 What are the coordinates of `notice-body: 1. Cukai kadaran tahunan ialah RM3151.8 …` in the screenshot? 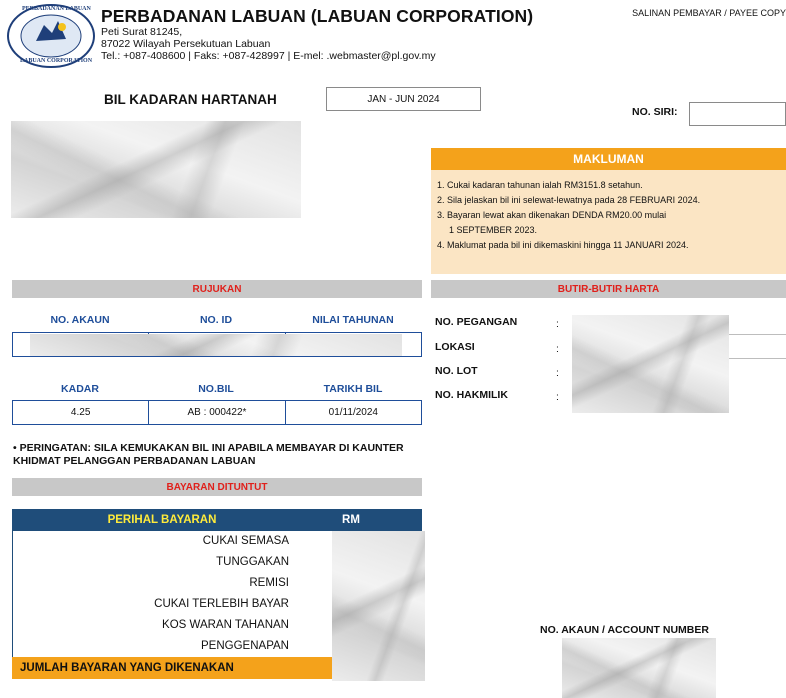 It's located at (608, 222).